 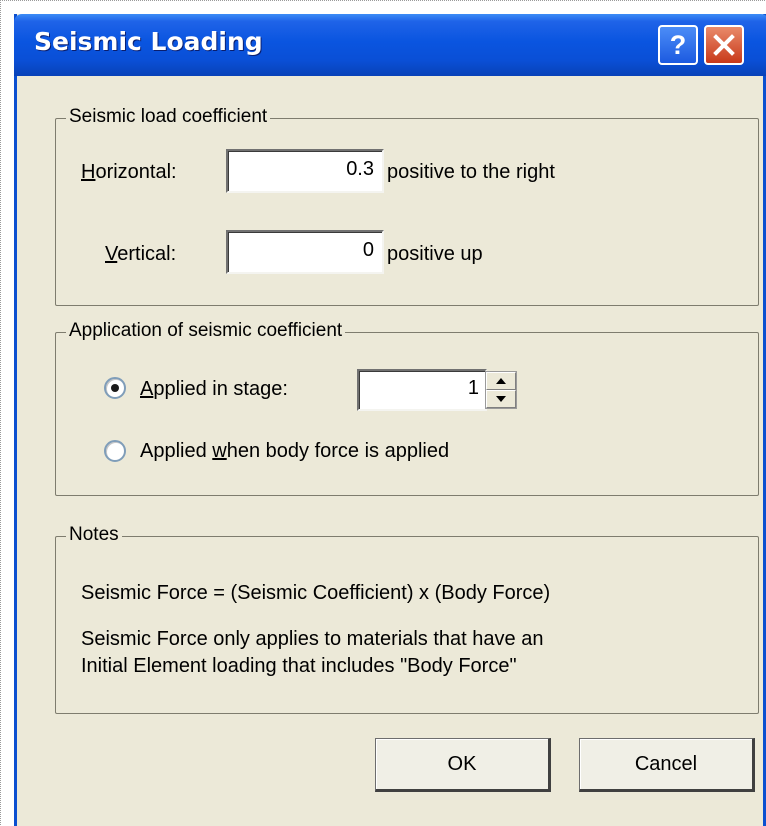 What do you see at coordinates (148, 41) in the screenshot?
I see `dialog-title: Seismic Loading` at bounding box center [148, 41].